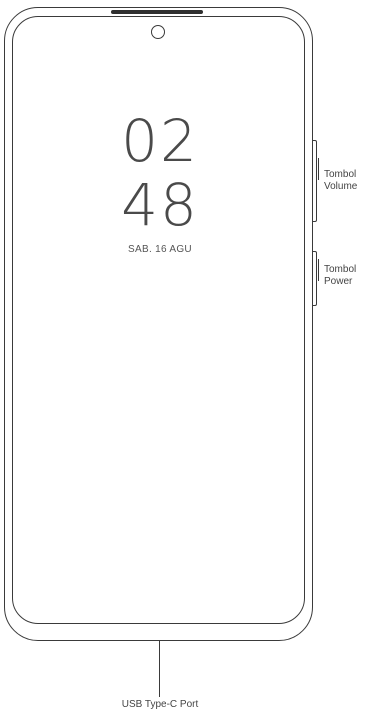 This screenshot has width=367, height=713. I want to click on earpiece-speaker, so click(157, 12).